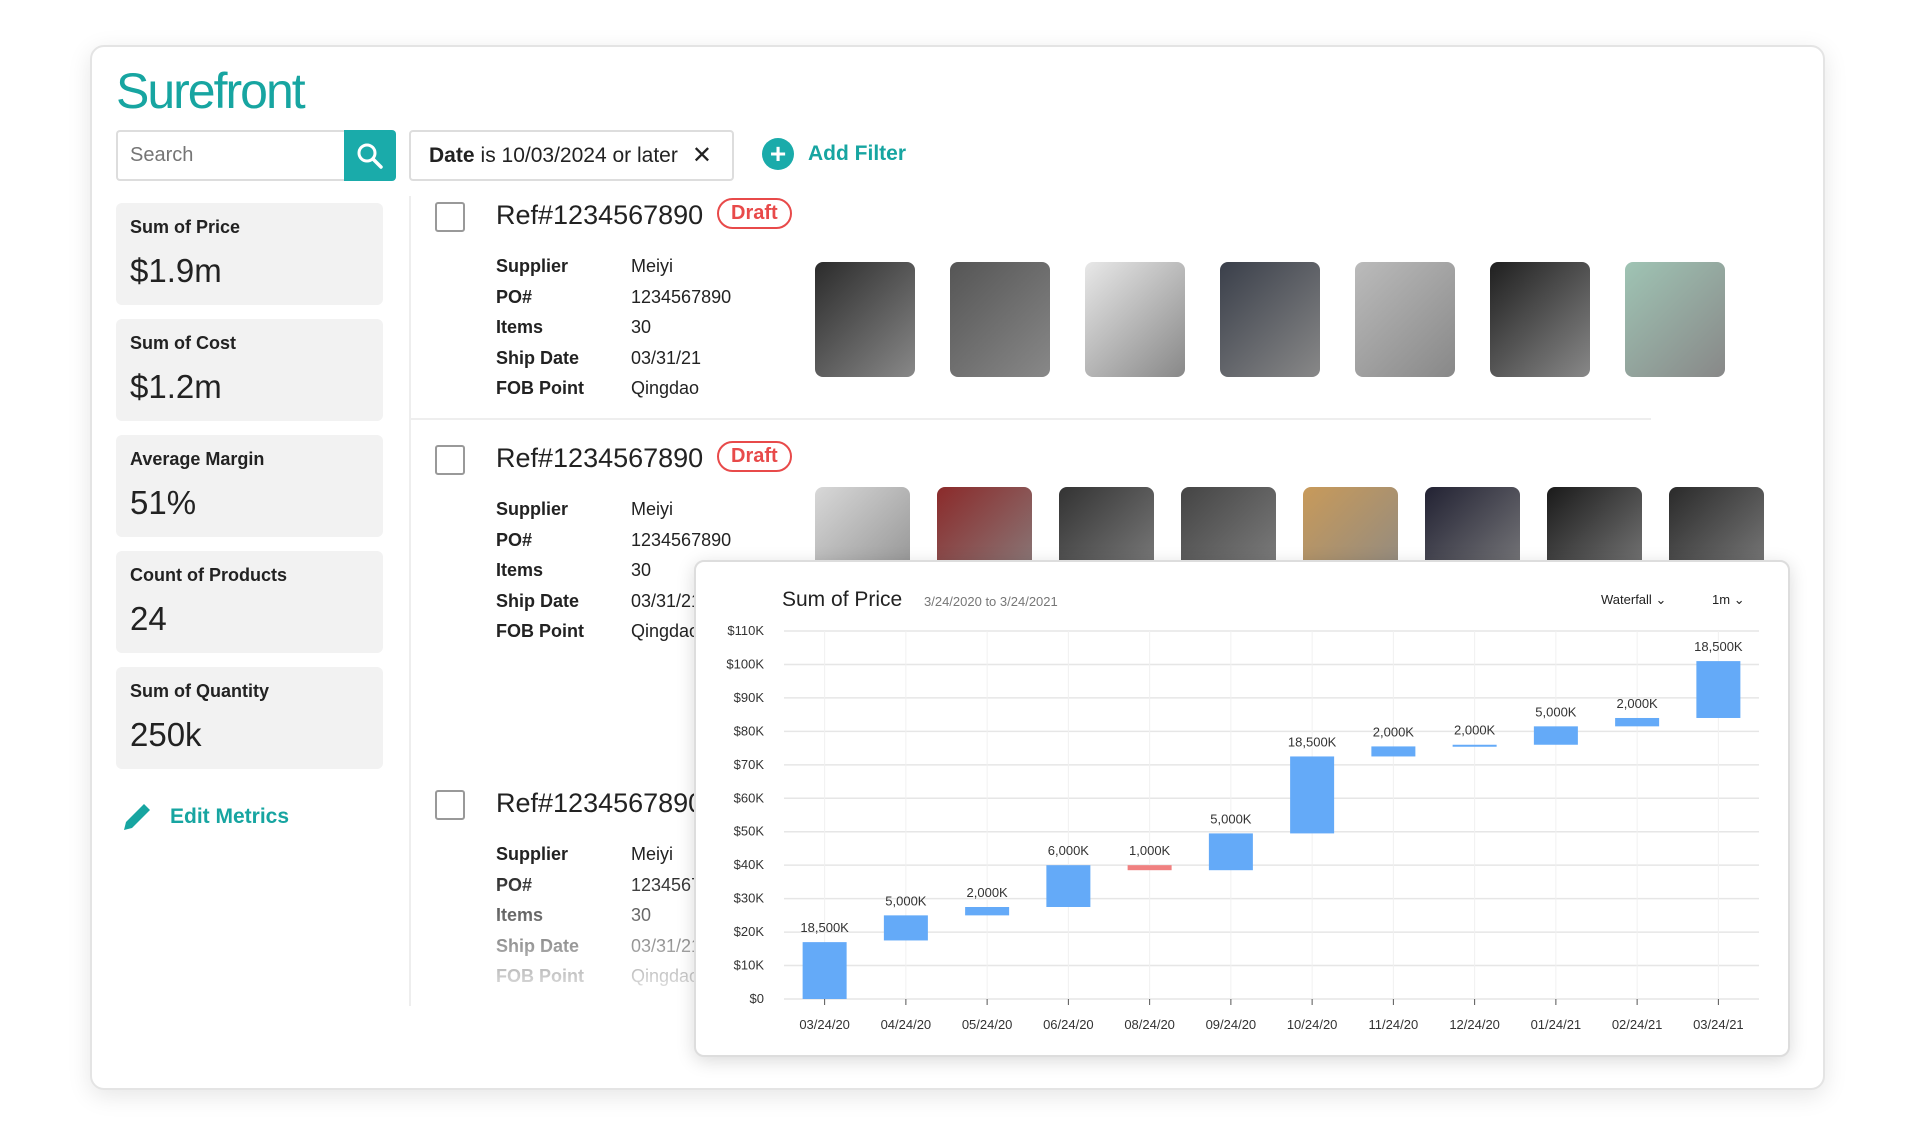 Image resolution: width=1920 pixels, height=1138 pixels. I want to click on product-image-laptop, so click(1270, 319).